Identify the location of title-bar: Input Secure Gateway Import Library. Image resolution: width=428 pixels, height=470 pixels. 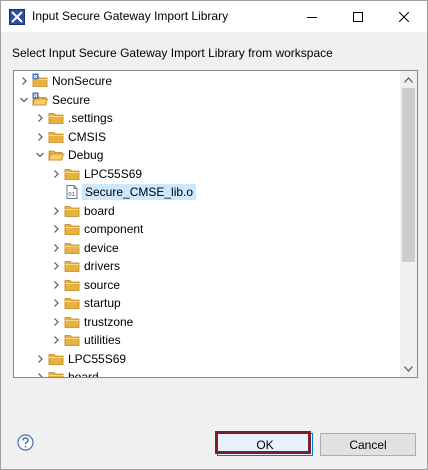
(214, 16).